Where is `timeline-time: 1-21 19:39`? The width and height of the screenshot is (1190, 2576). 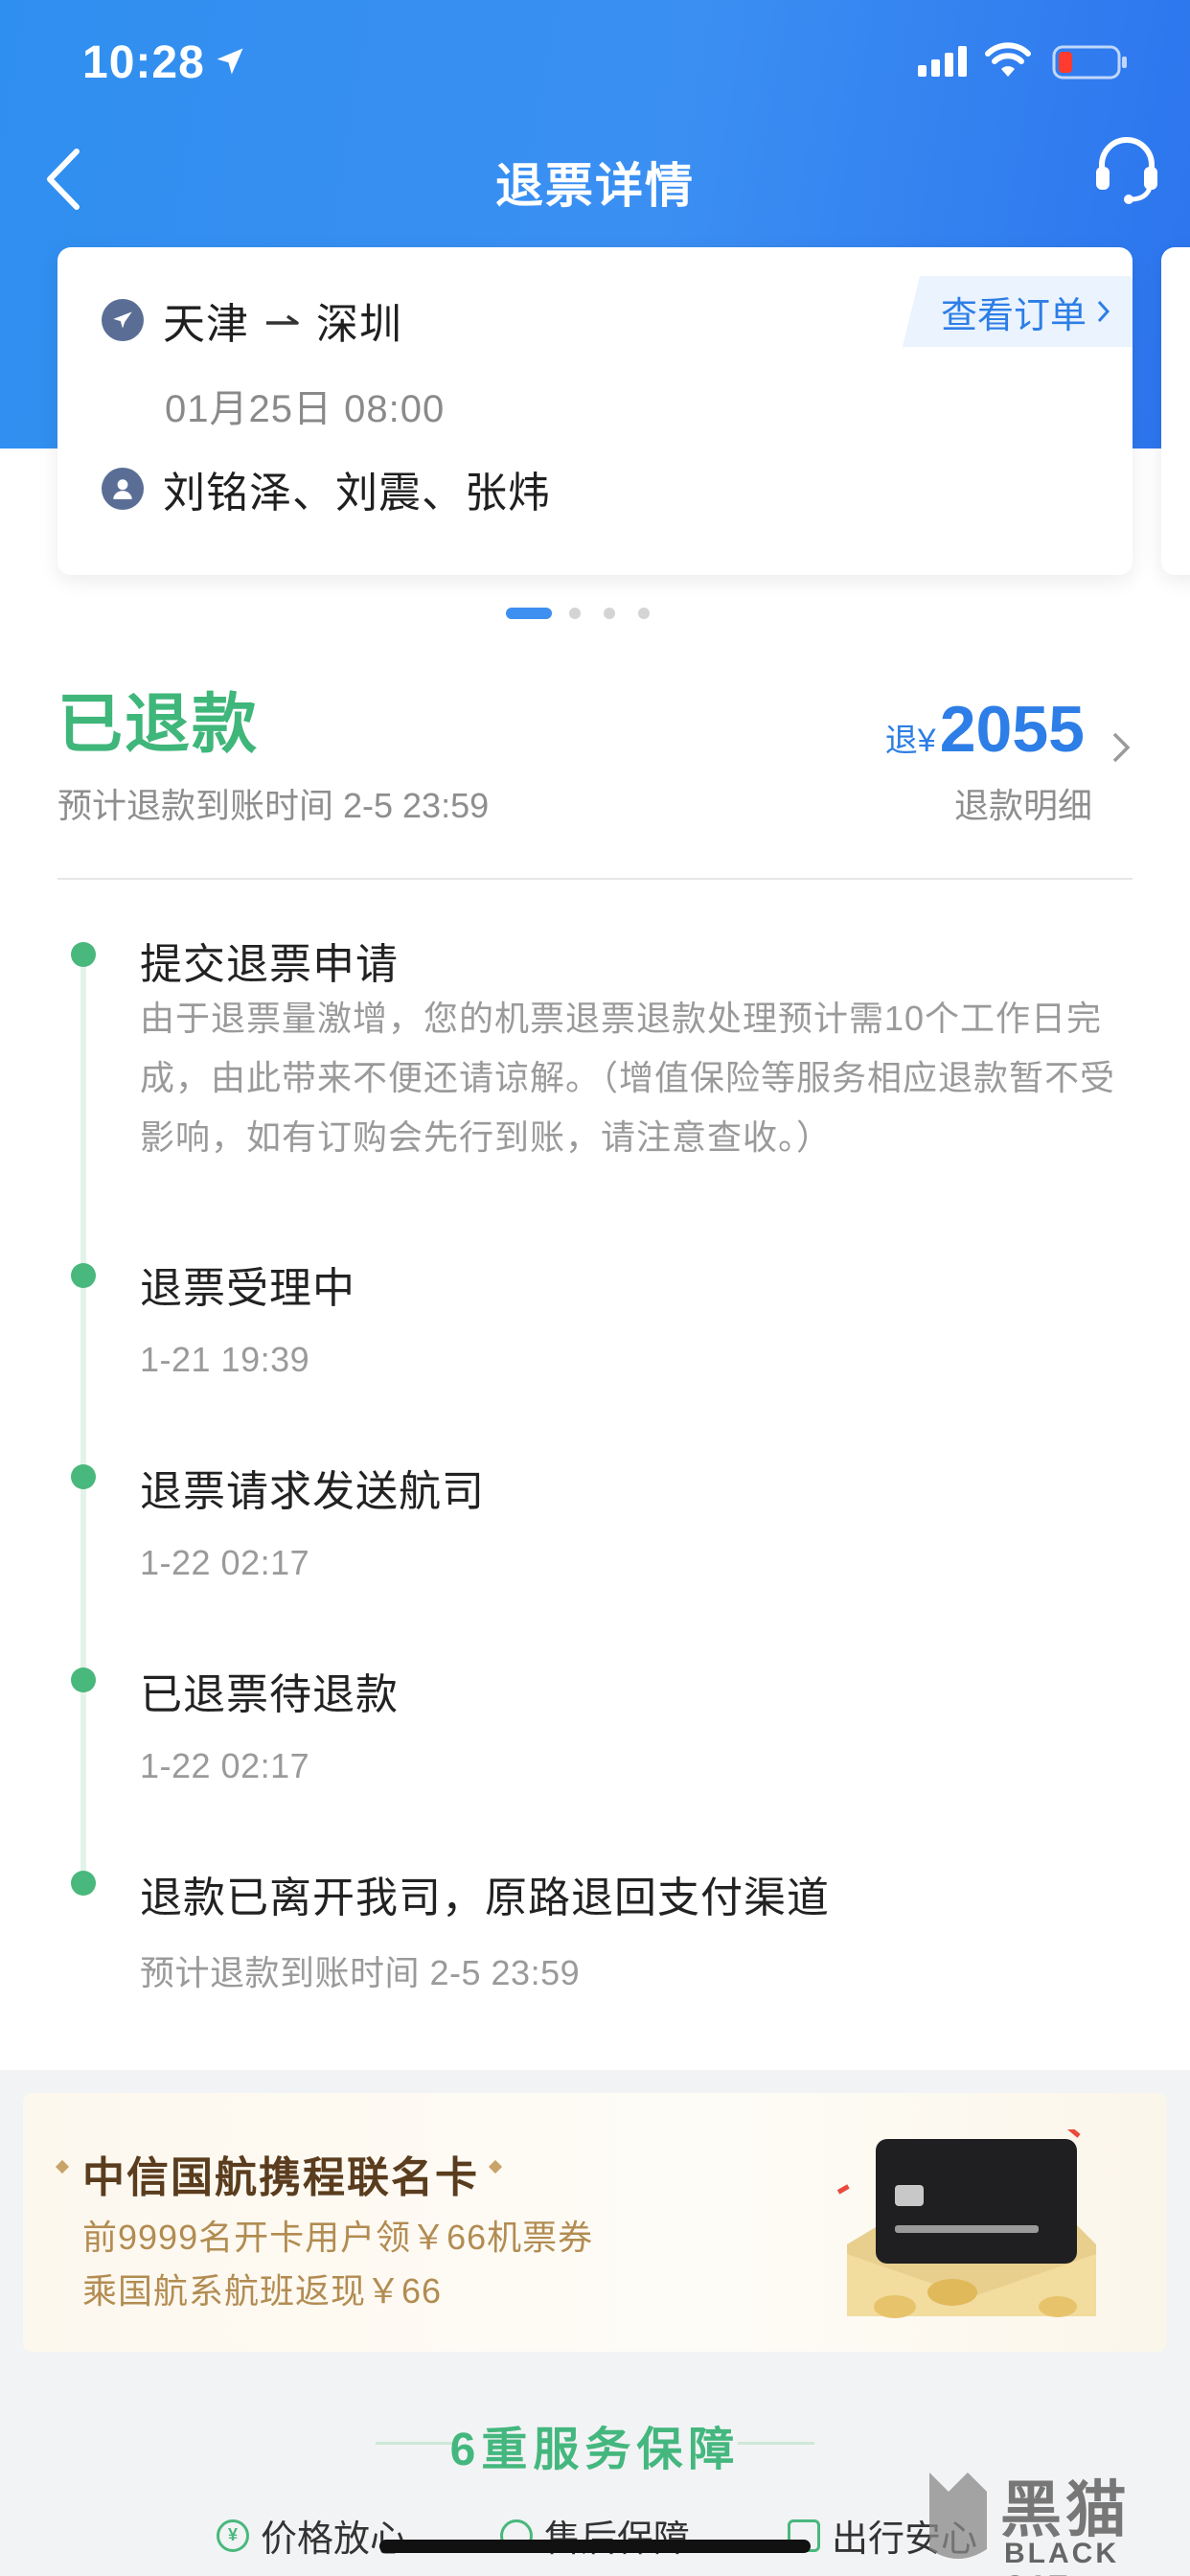
timeline-time: 1-21 19:39 is located at coordinates (225, 1359).